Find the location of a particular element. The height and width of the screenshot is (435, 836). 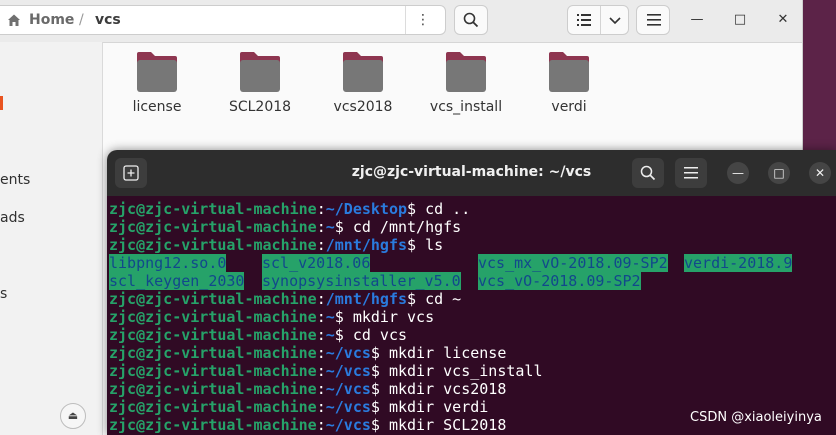

ls-output-item: vcs_mx_vO-2018.09-SP2 is located at coordinates (573, 263).